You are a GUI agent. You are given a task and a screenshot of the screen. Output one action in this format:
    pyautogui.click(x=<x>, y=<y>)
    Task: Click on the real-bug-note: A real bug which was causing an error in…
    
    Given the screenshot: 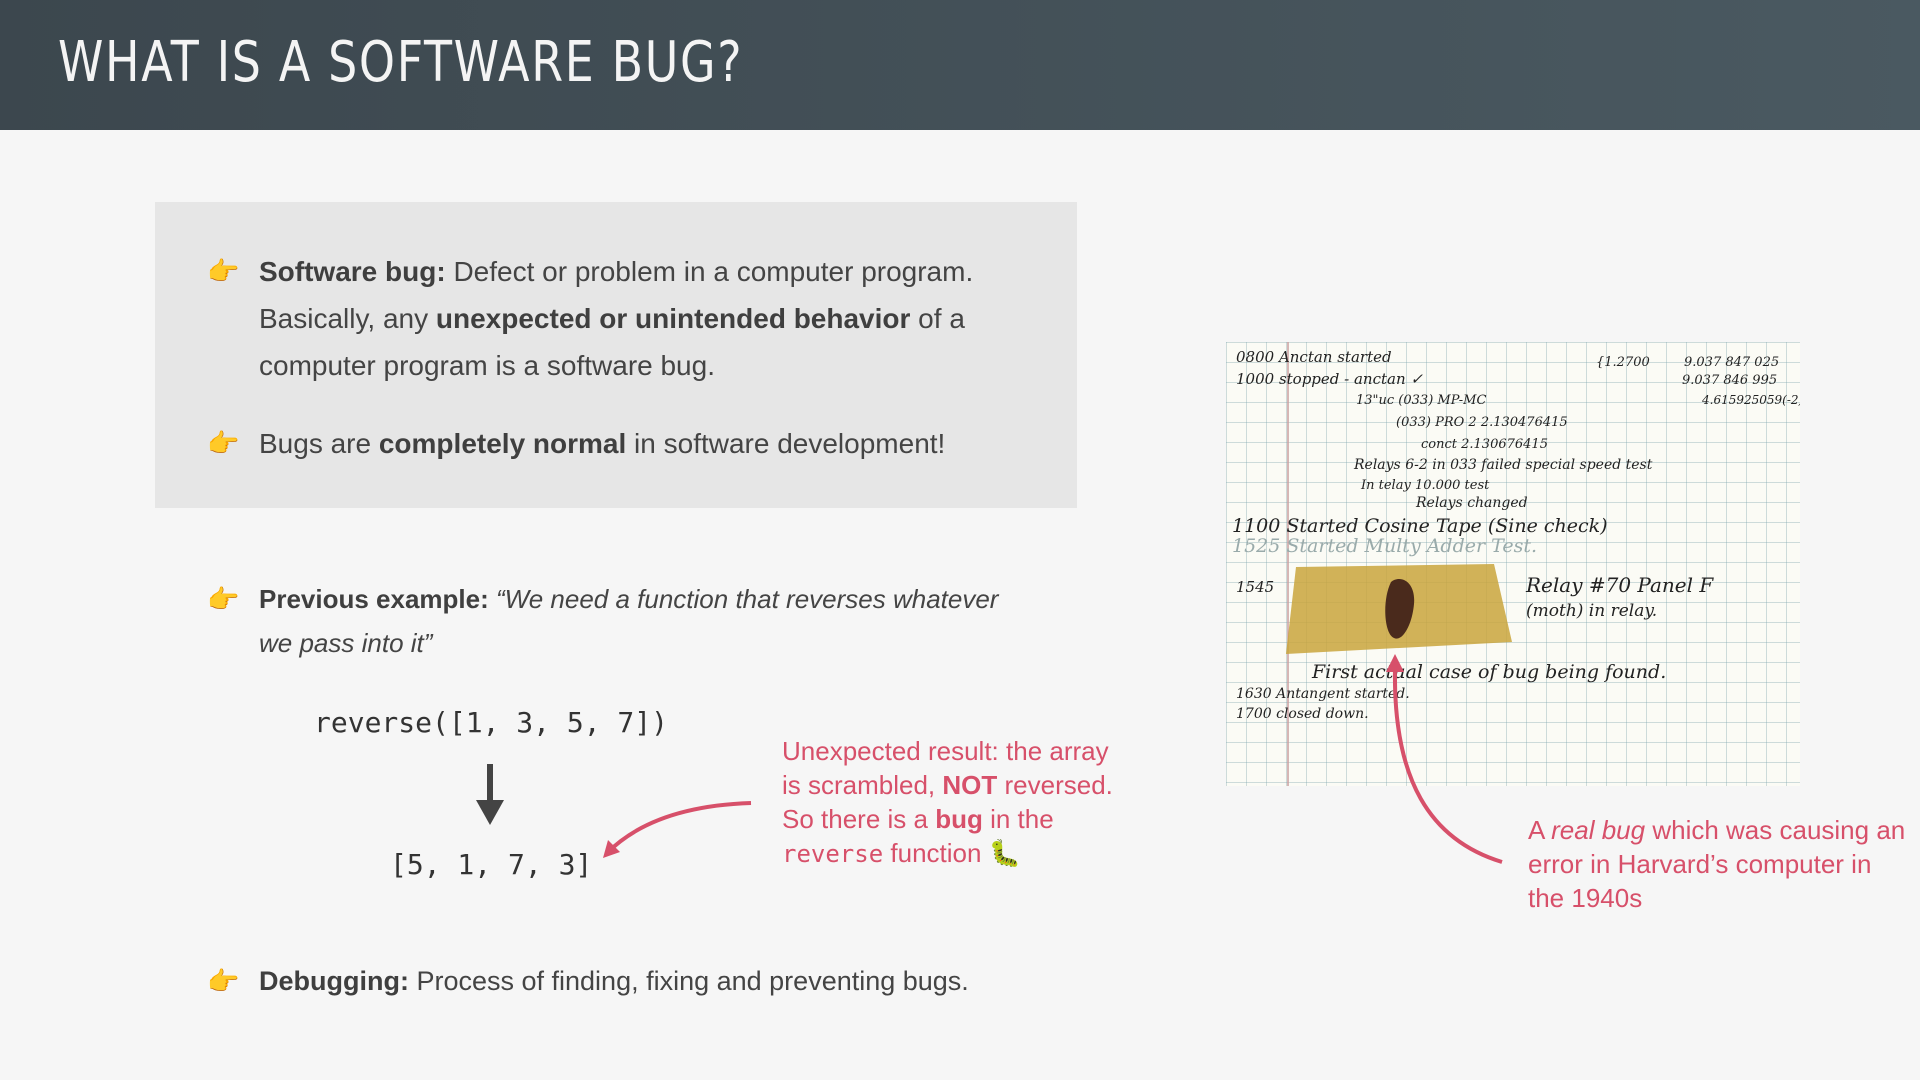 What is the action you would take?
    pyautogui.click(x=1717, y=864)
    